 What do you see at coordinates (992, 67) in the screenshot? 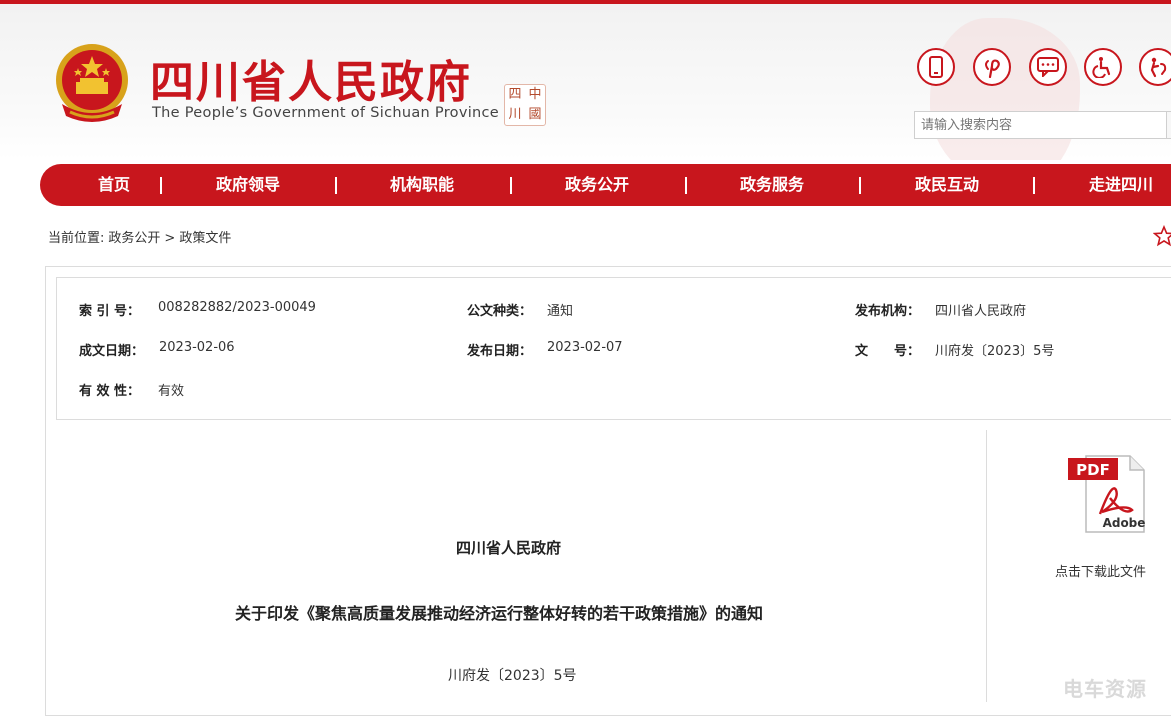
I see `pinterest-icon` at bounding box center [992, 67].